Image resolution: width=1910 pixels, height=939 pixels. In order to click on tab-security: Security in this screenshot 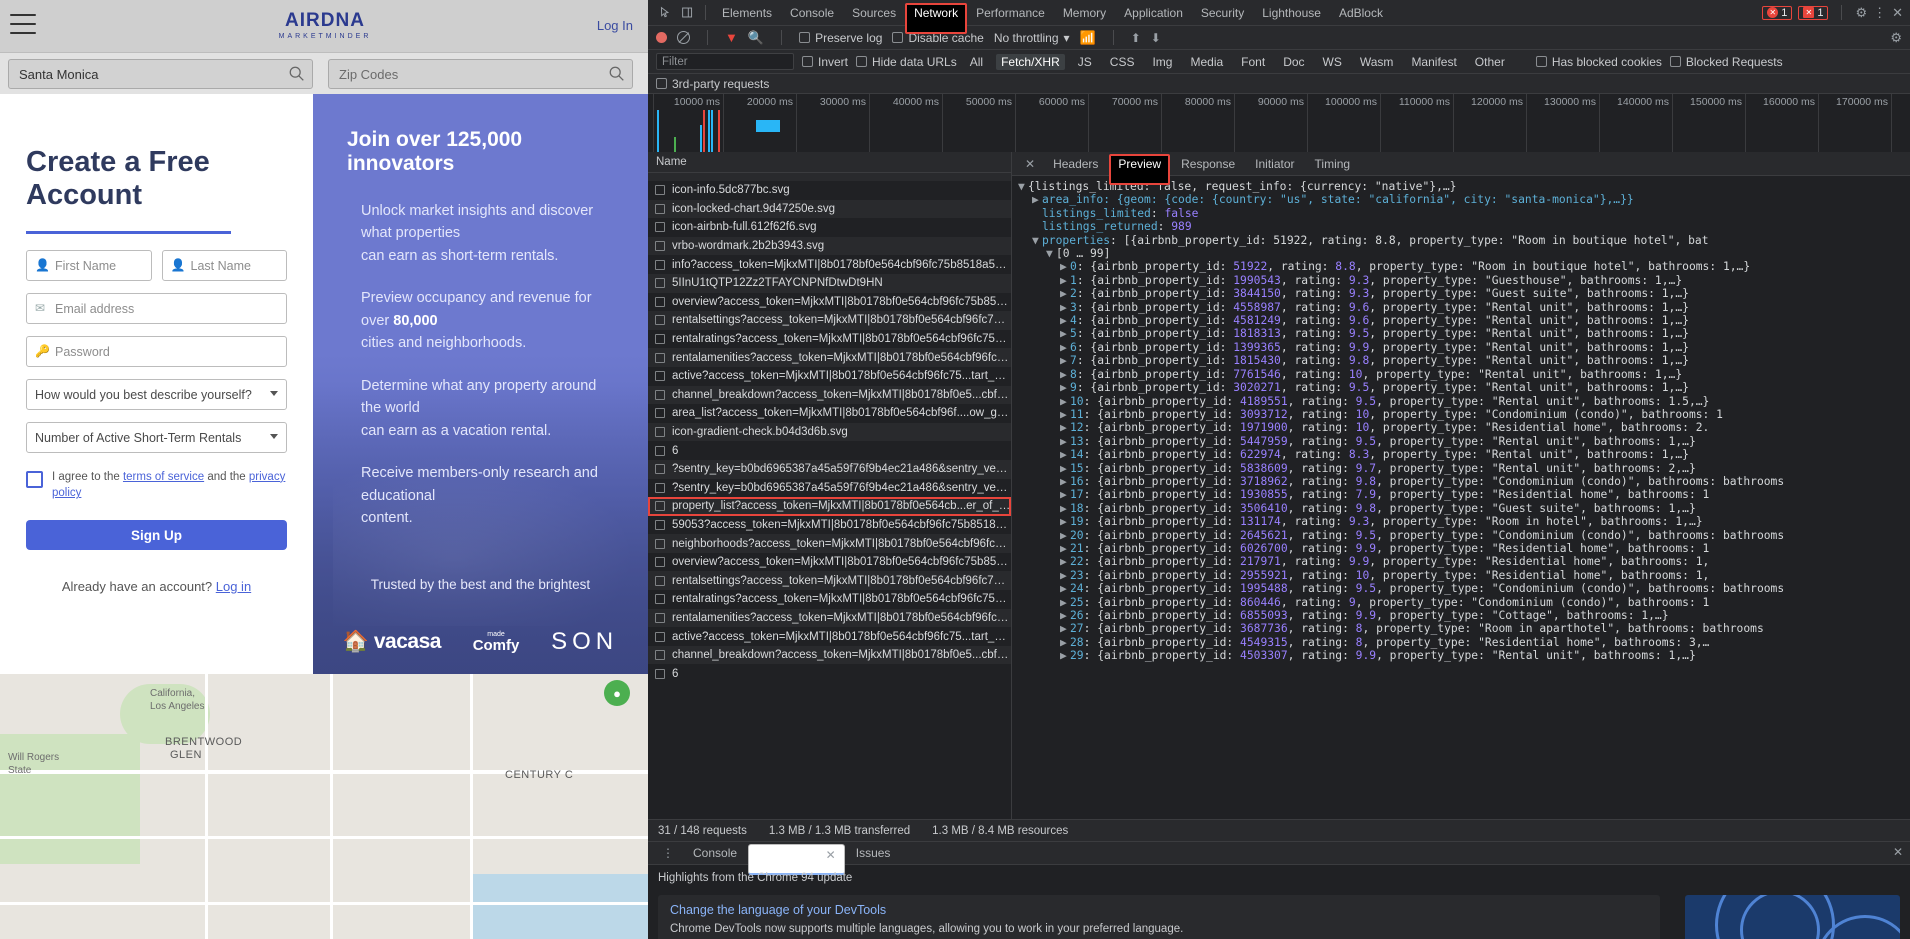, I will do `click(1222, 13)`.